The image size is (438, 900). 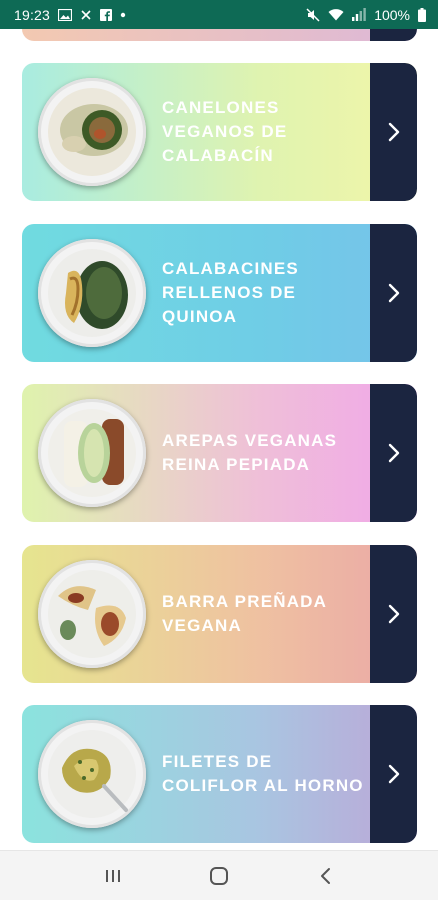 I want to click on recipe-title: BARRA PREÑADA VEGANA, so click(x=267, y=614).